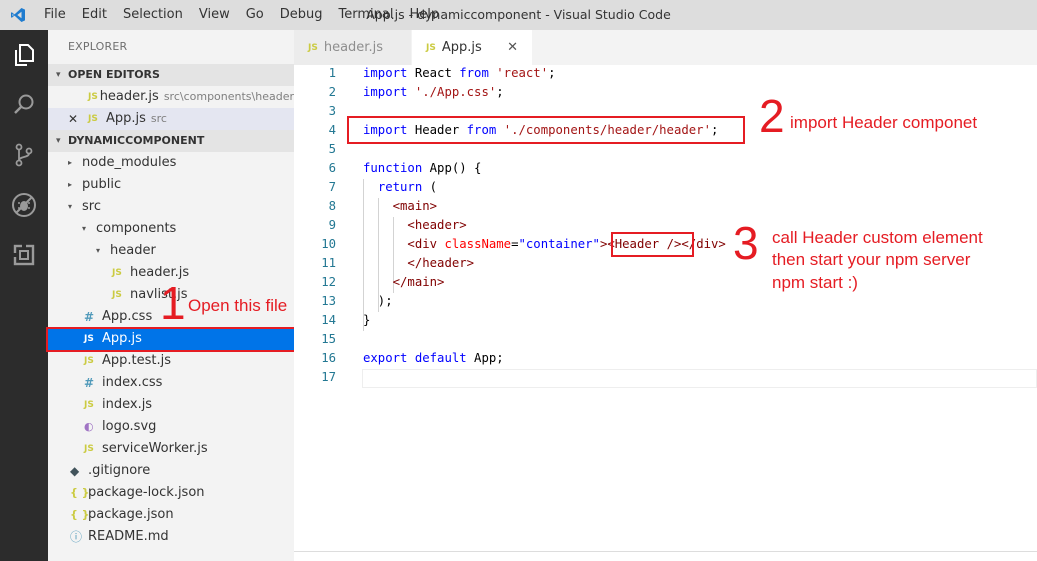  Describe the element at coordinates (665, 187) in the screenshot. I see `code-line: 7 return (` at that location.